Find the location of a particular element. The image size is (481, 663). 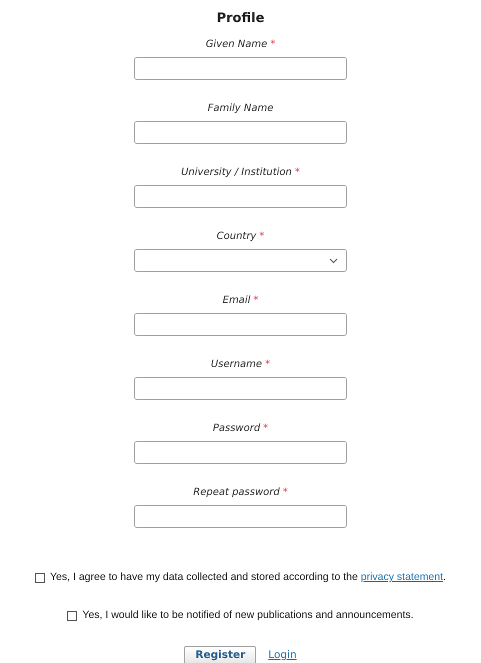

country-select is located at coordinates (240, 260).